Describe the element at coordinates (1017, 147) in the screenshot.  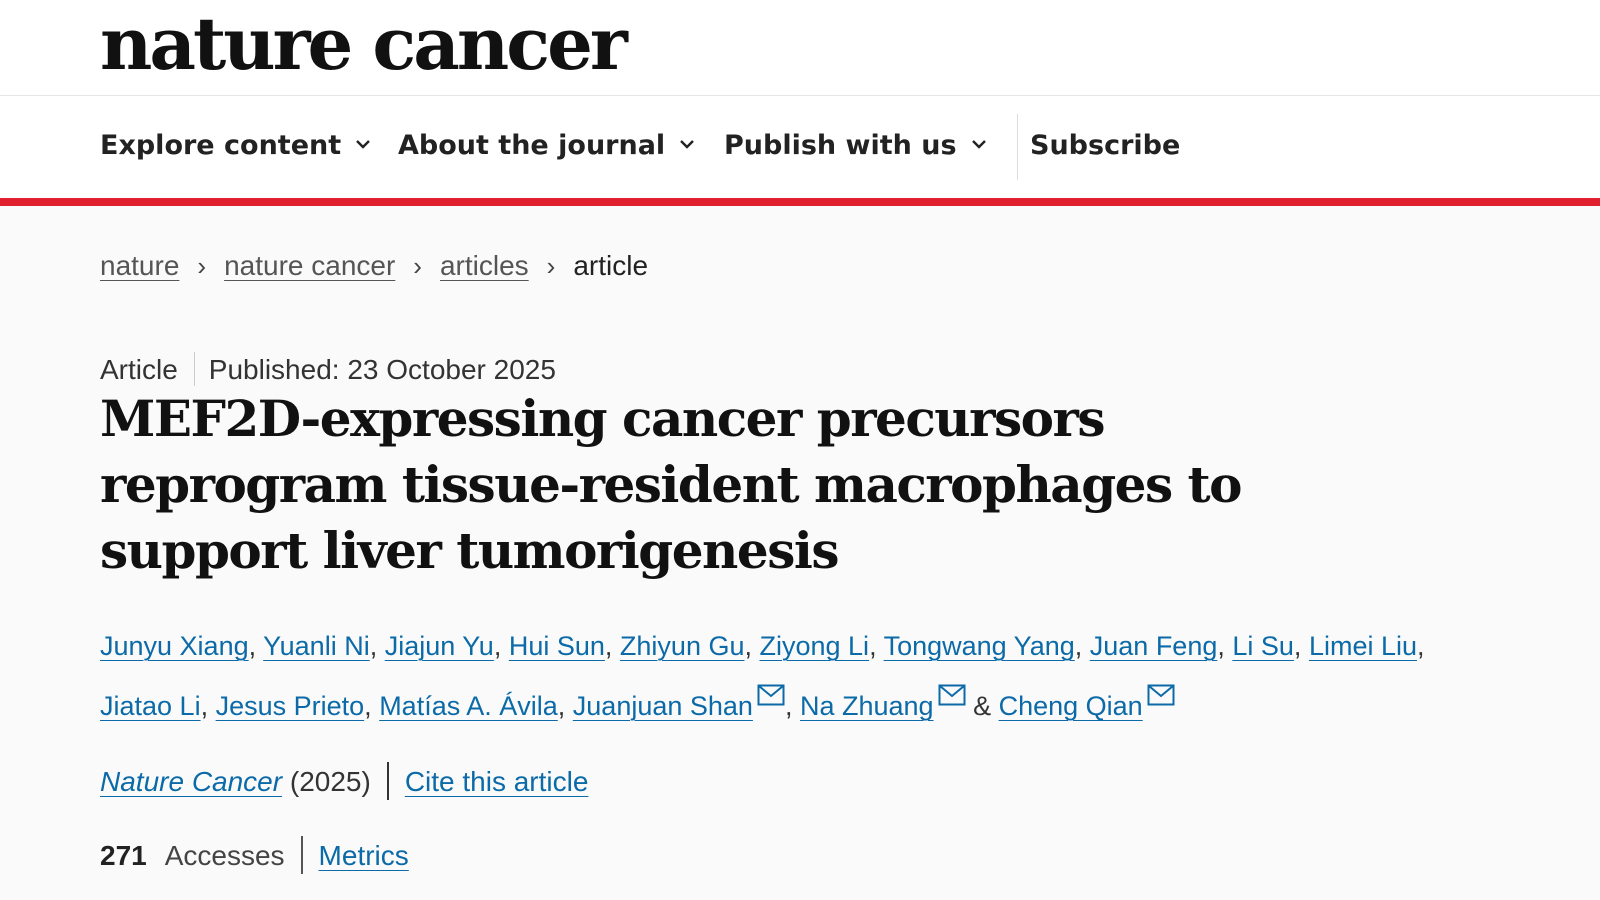
I see `nav-divider` at that location.